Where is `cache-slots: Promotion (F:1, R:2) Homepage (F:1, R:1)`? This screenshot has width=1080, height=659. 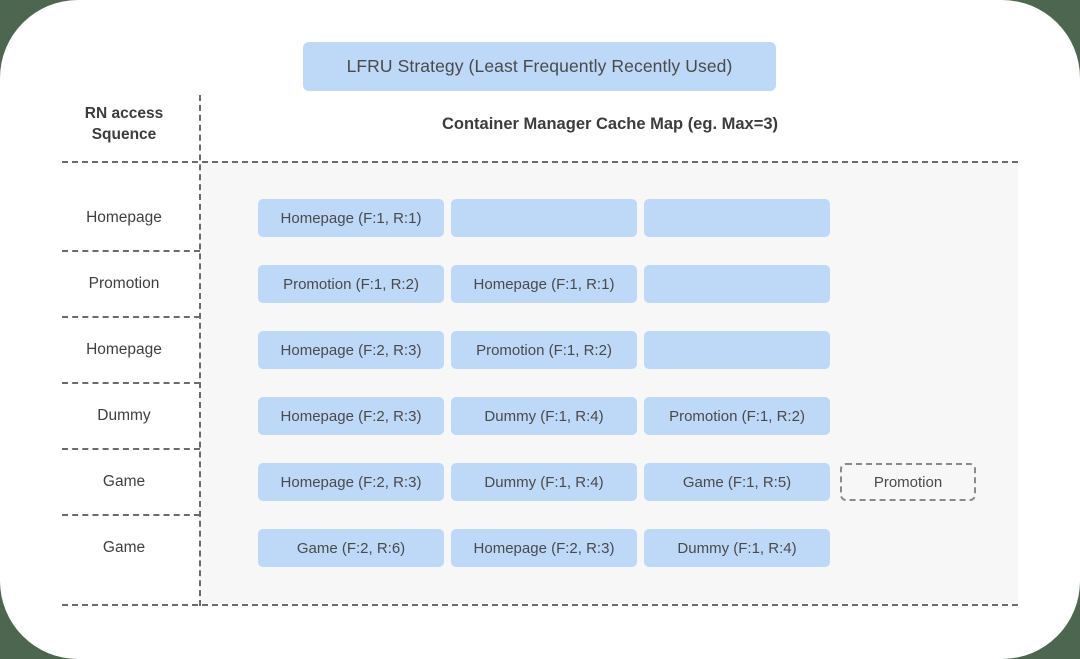
cache-slots: Promotion (F:1, R:2) Homepage (F:1, R:1) is located at coordinates (544, 284).